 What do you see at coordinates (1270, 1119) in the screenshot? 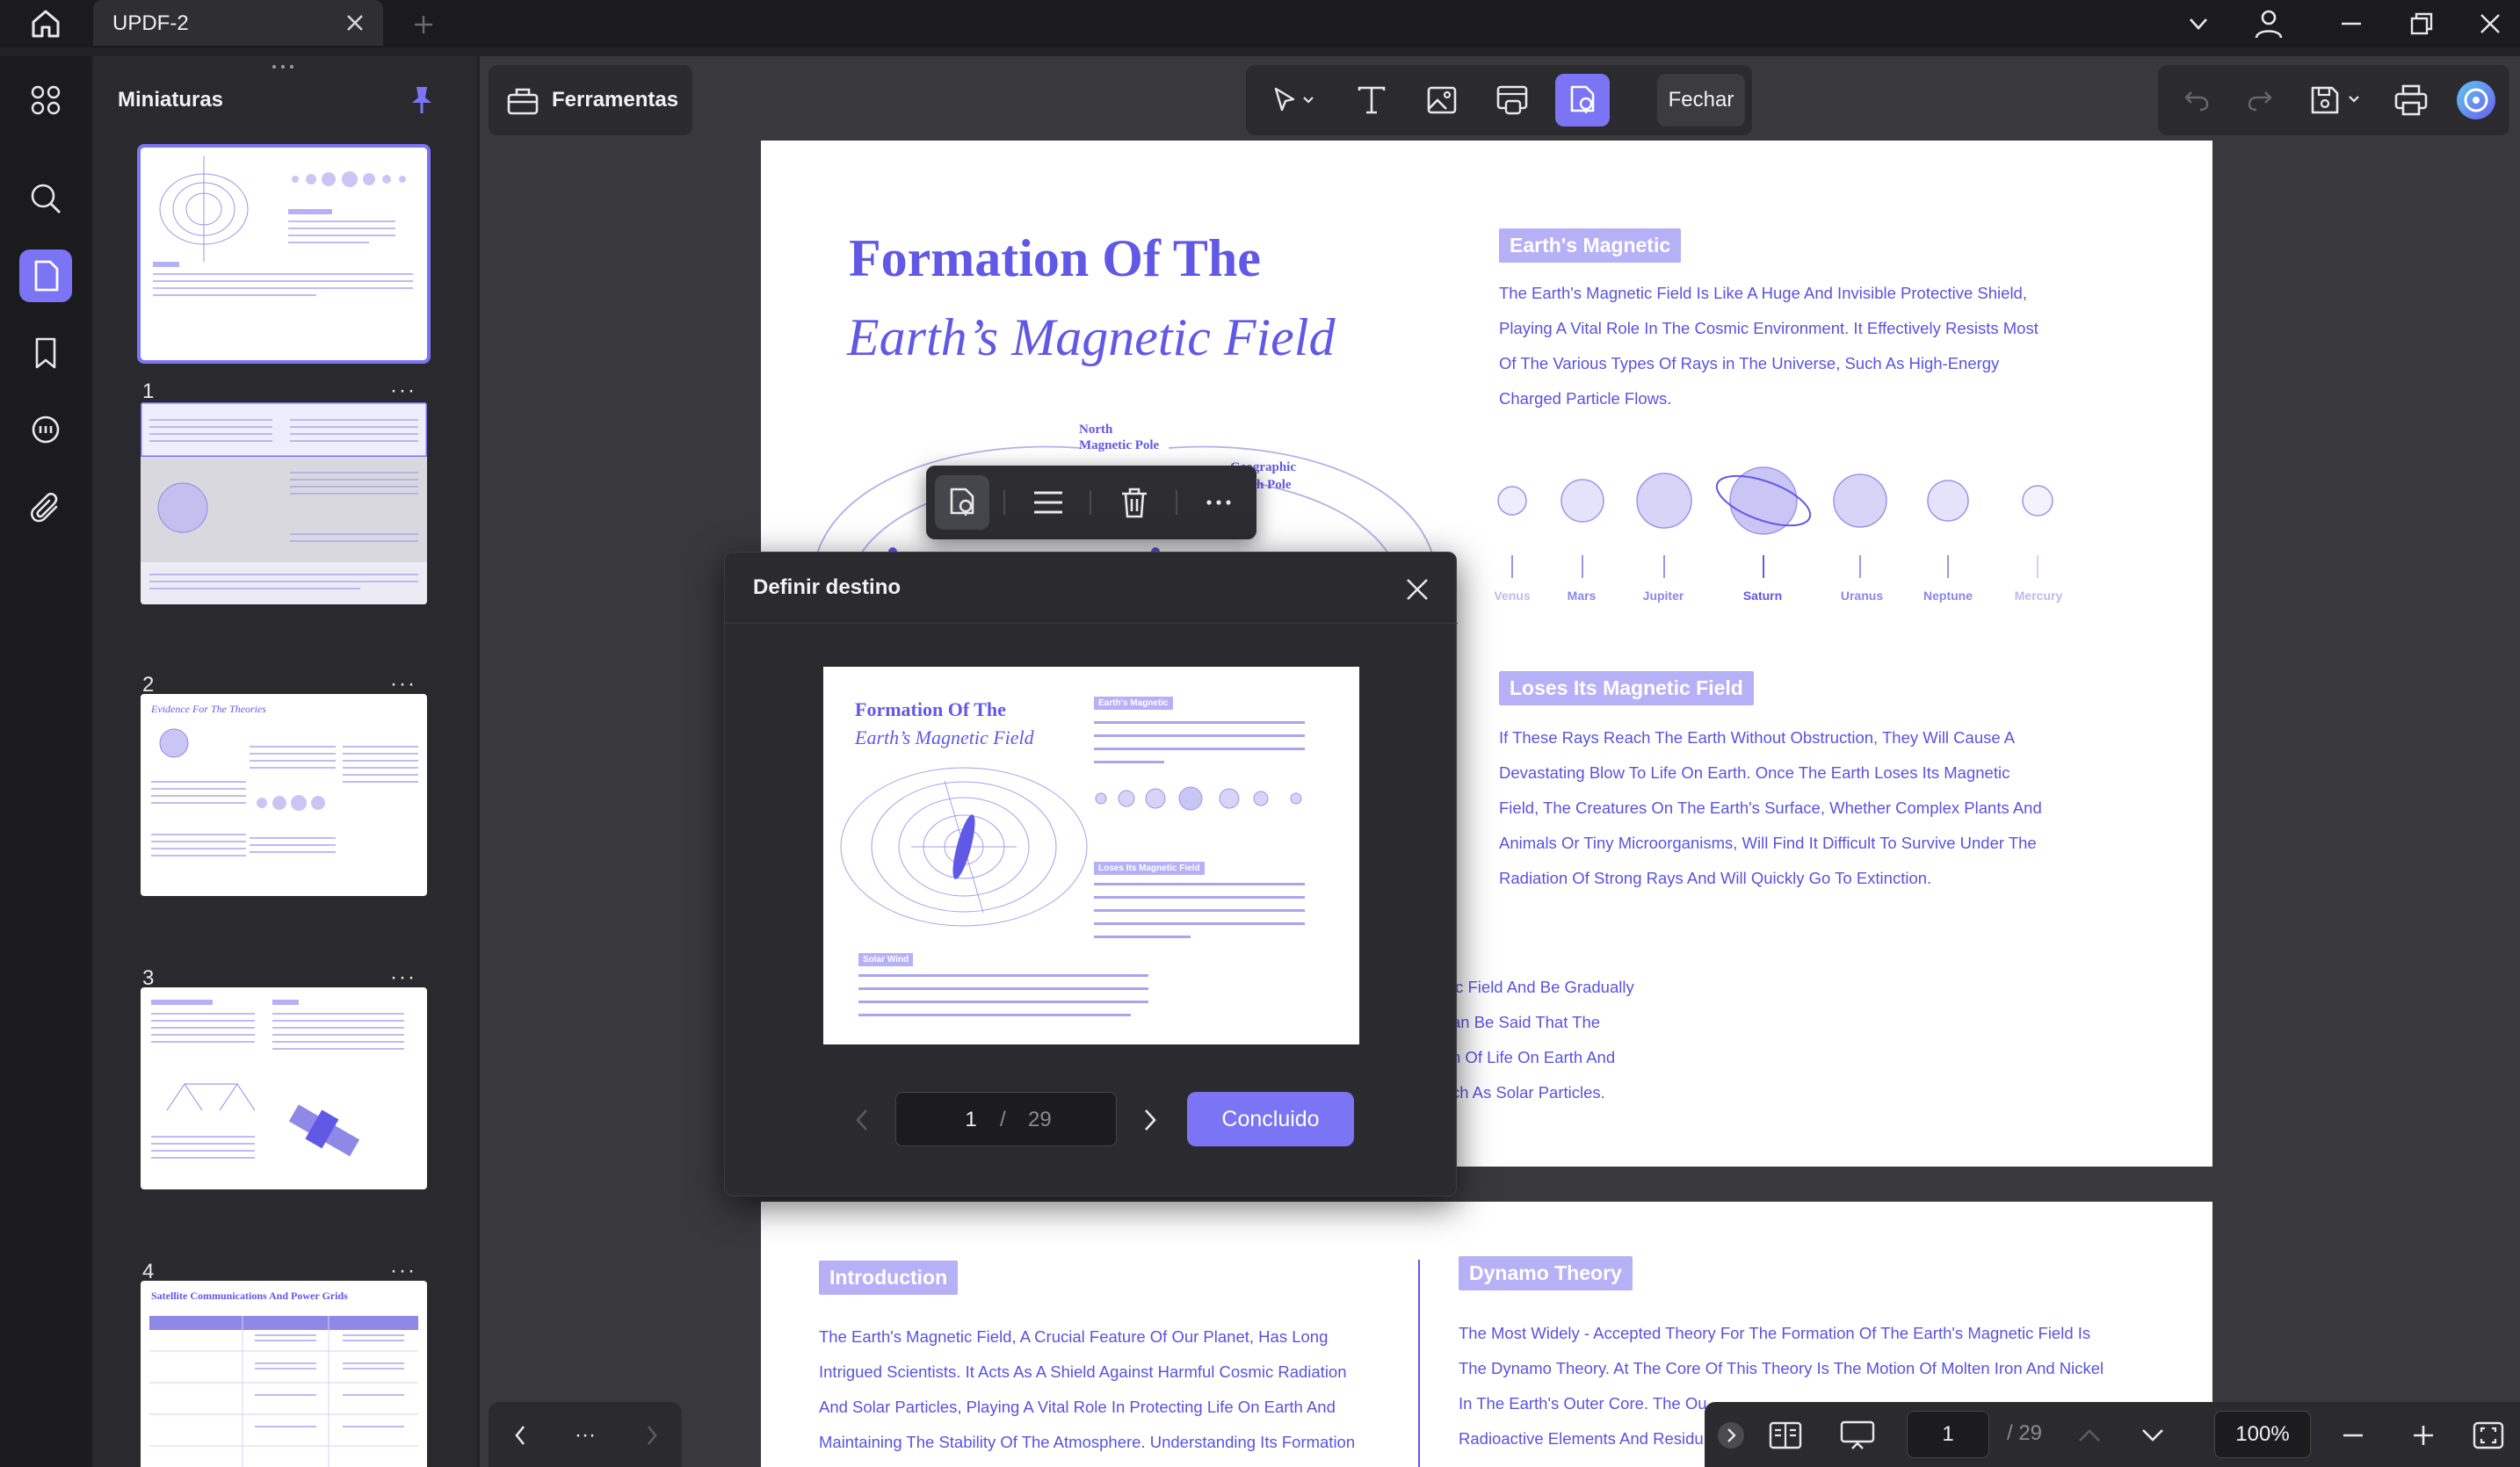
I see `done-button: Concluido` at bounding box center [1270, 1119].